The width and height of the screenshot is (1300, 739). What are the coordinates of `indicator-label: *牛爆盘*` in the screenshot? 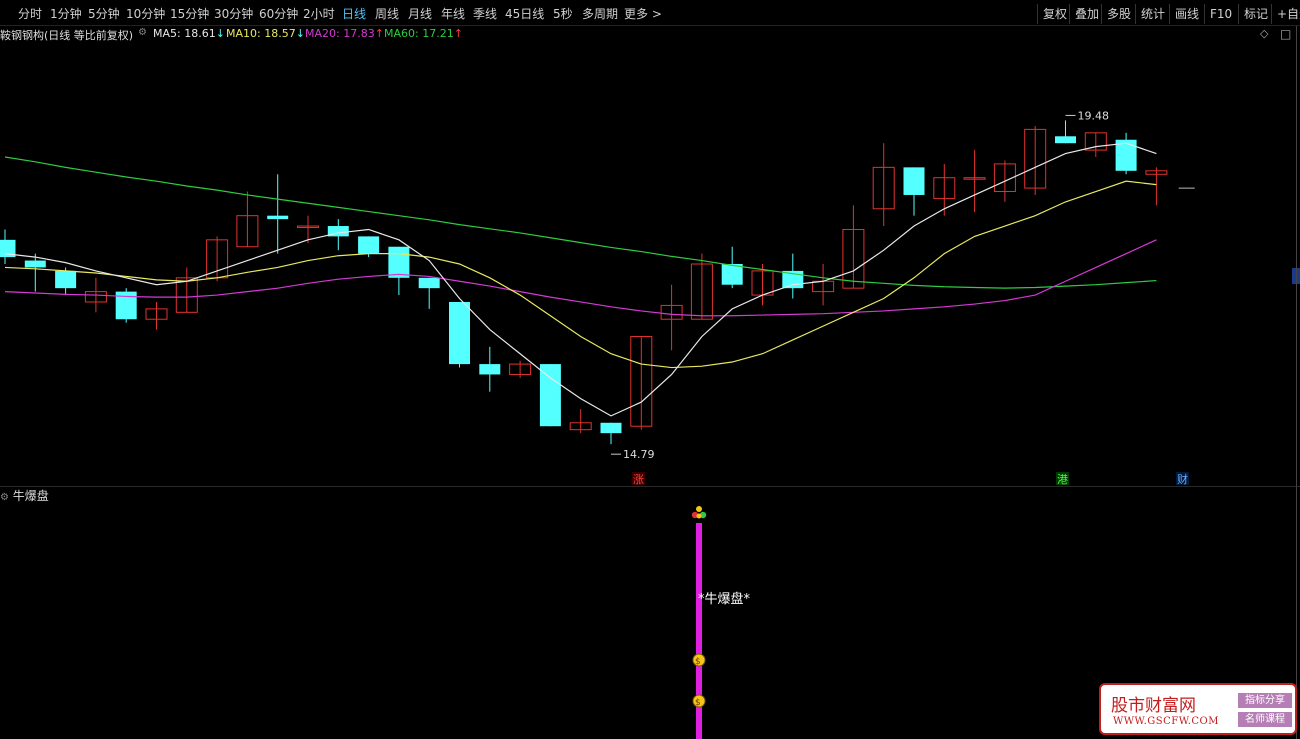 It's located at (724, 599).